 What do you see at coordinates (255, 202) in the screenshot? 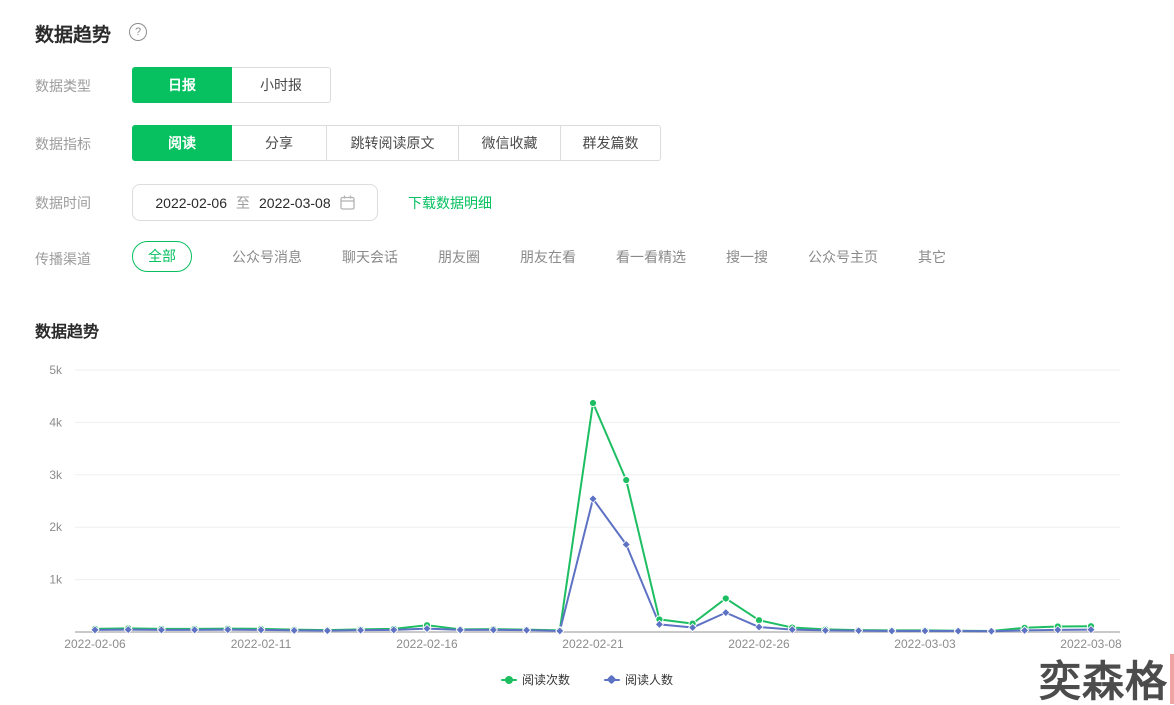
I see `date-range-input: 2022-02-06 至 2022-03-08` at bounding box center [255, 202].